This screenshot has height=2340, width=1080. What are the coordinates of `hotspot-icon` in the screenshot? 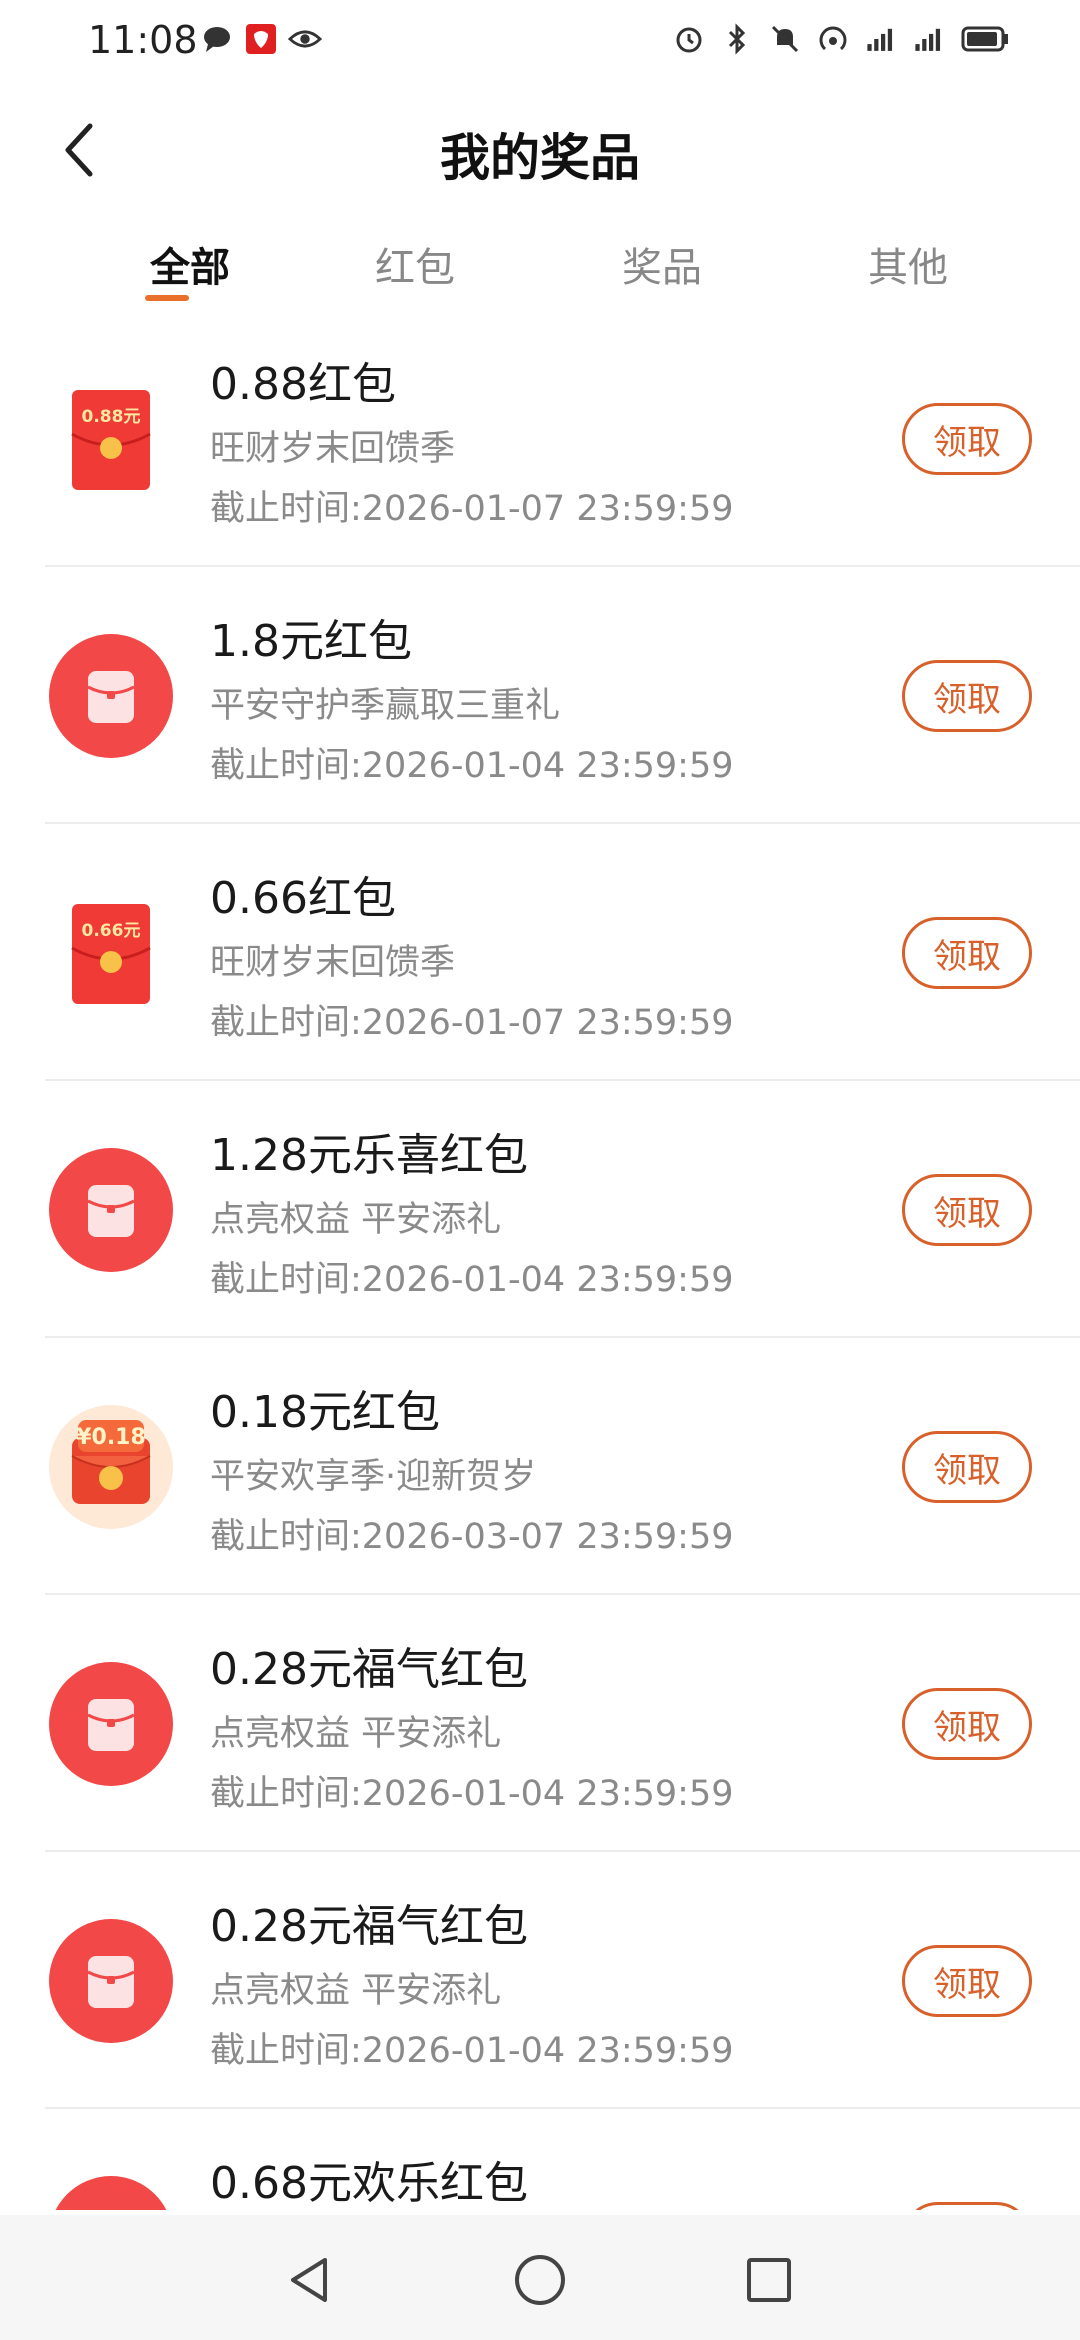 It's located at (833, 39).